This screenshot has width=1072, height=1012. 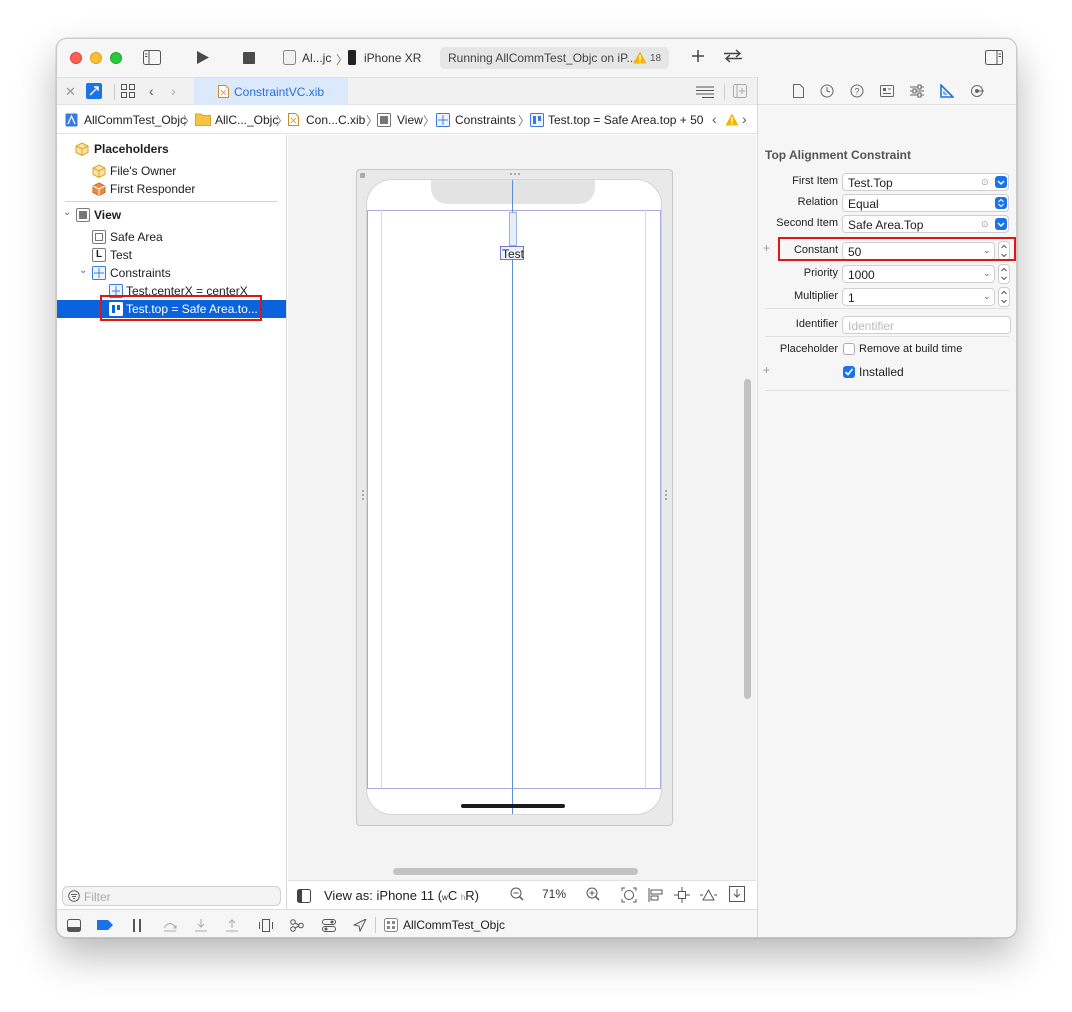 What do you see at coordinates (152, 57) in the screenshot?
I see `sidebar-toggle-icon` at bounding box center [152, 57].